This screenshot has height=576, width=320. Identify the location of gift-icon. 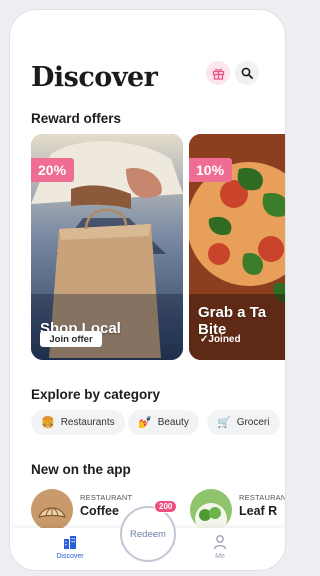
(218, 74).